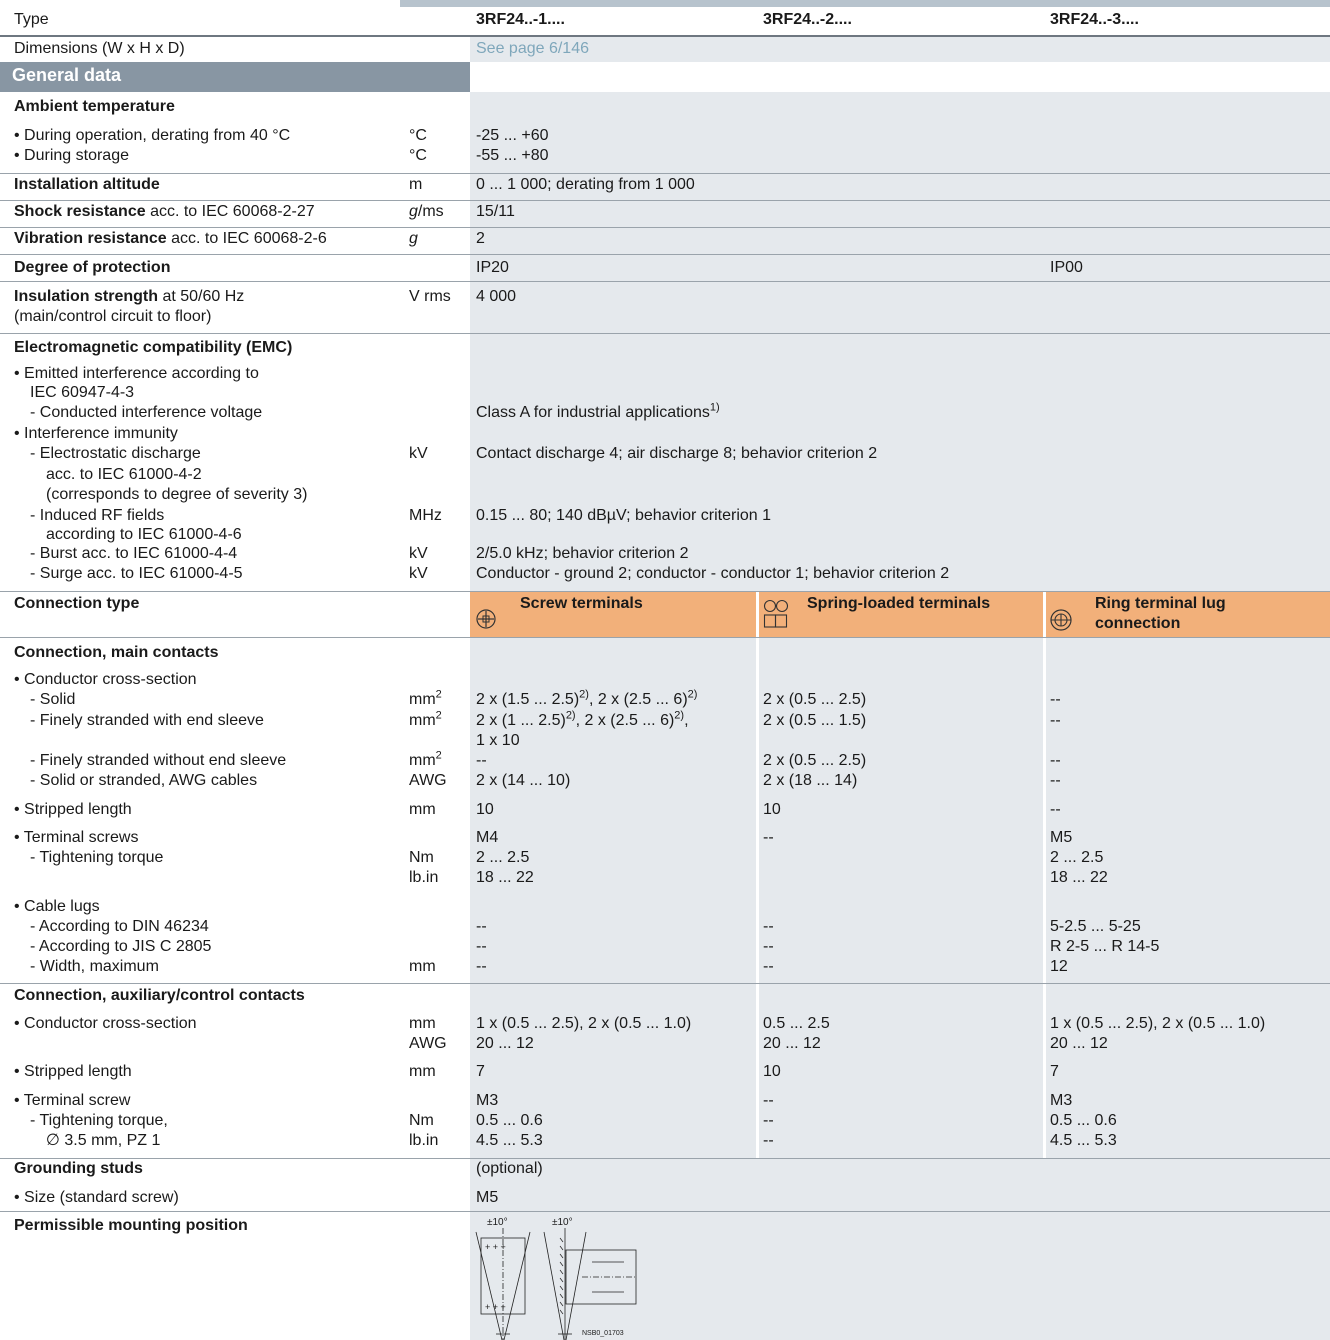 The width and height of the screenshot is (1330, 1340). I want to click on main-solid-col1: 2 x (1.5 ... 2.5)2), 2 x (2.5 ... 6)2), so click(587, 698).